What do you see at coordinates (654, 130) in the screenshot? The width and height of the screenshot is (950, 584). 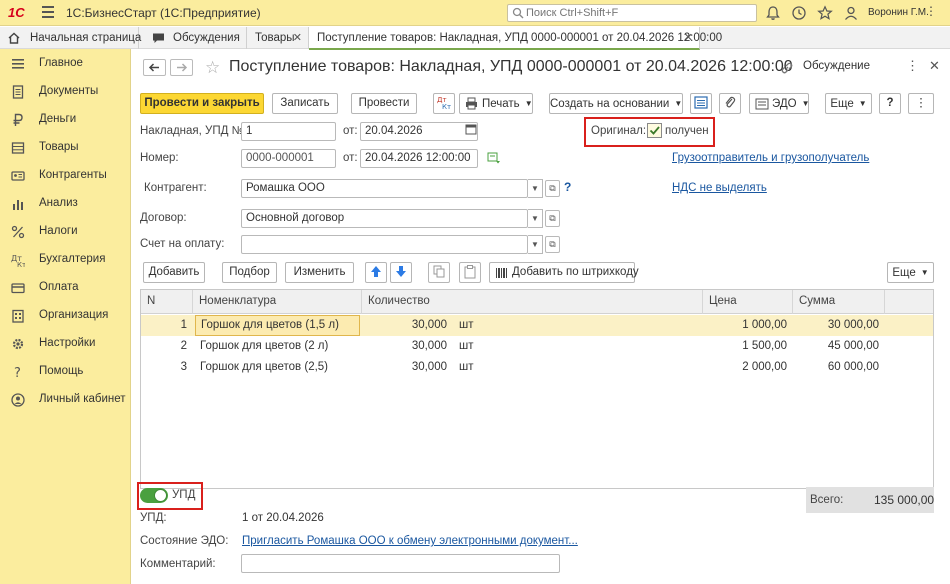 I see `original-received-checkbox` at bounding box center [654, 130].